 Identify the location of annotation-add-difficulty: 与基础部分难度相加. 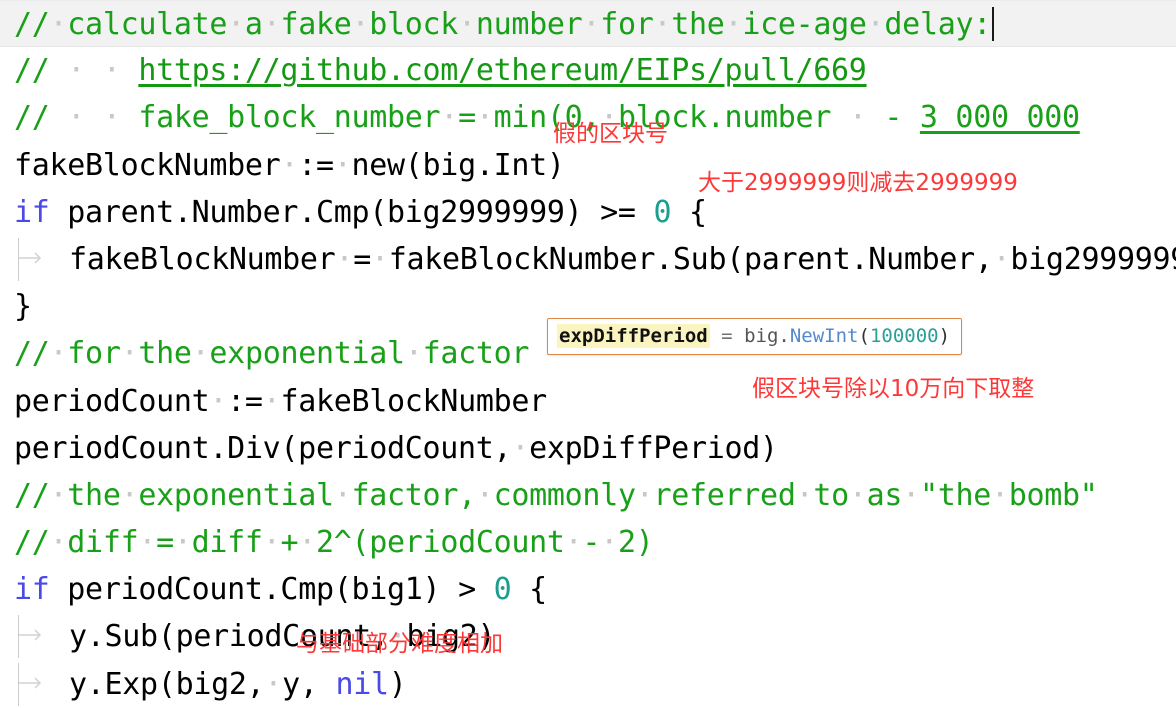
(399, 644).